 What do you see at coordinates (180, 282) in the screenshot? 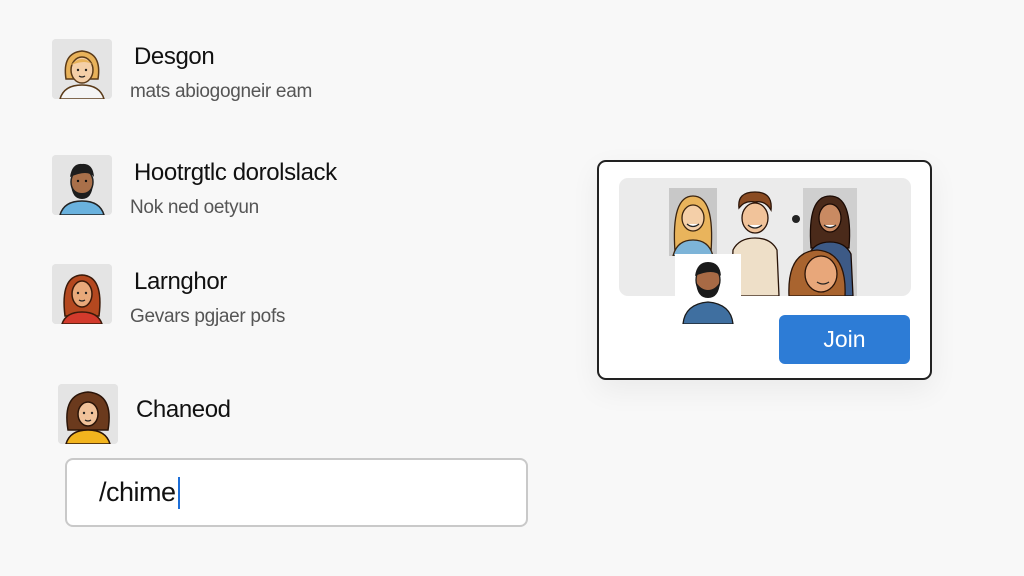
I see `message-author: Larnghor` at bounding box center [180, 282].